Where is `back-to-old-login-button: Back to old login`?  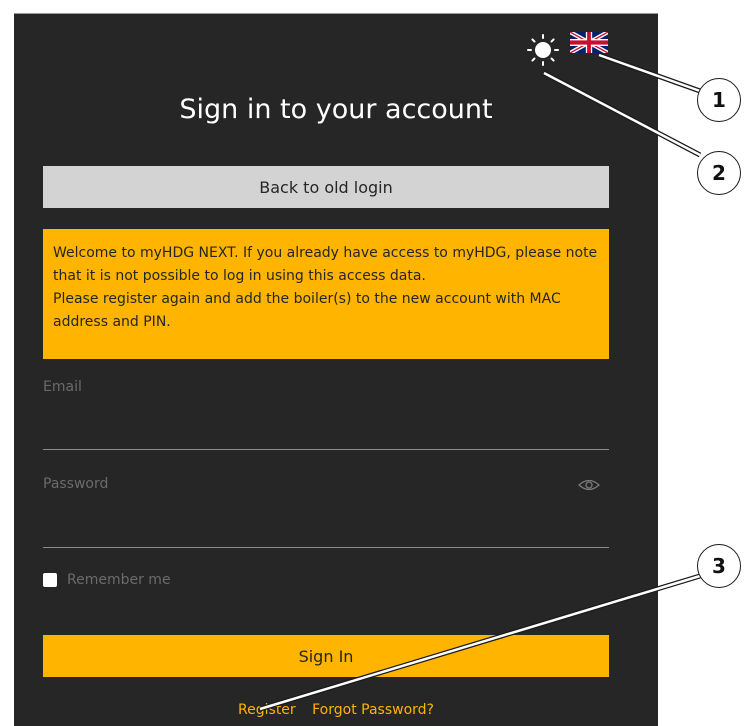 back-to-old-login-button: Back to old login is located at coordinates (326, 187).